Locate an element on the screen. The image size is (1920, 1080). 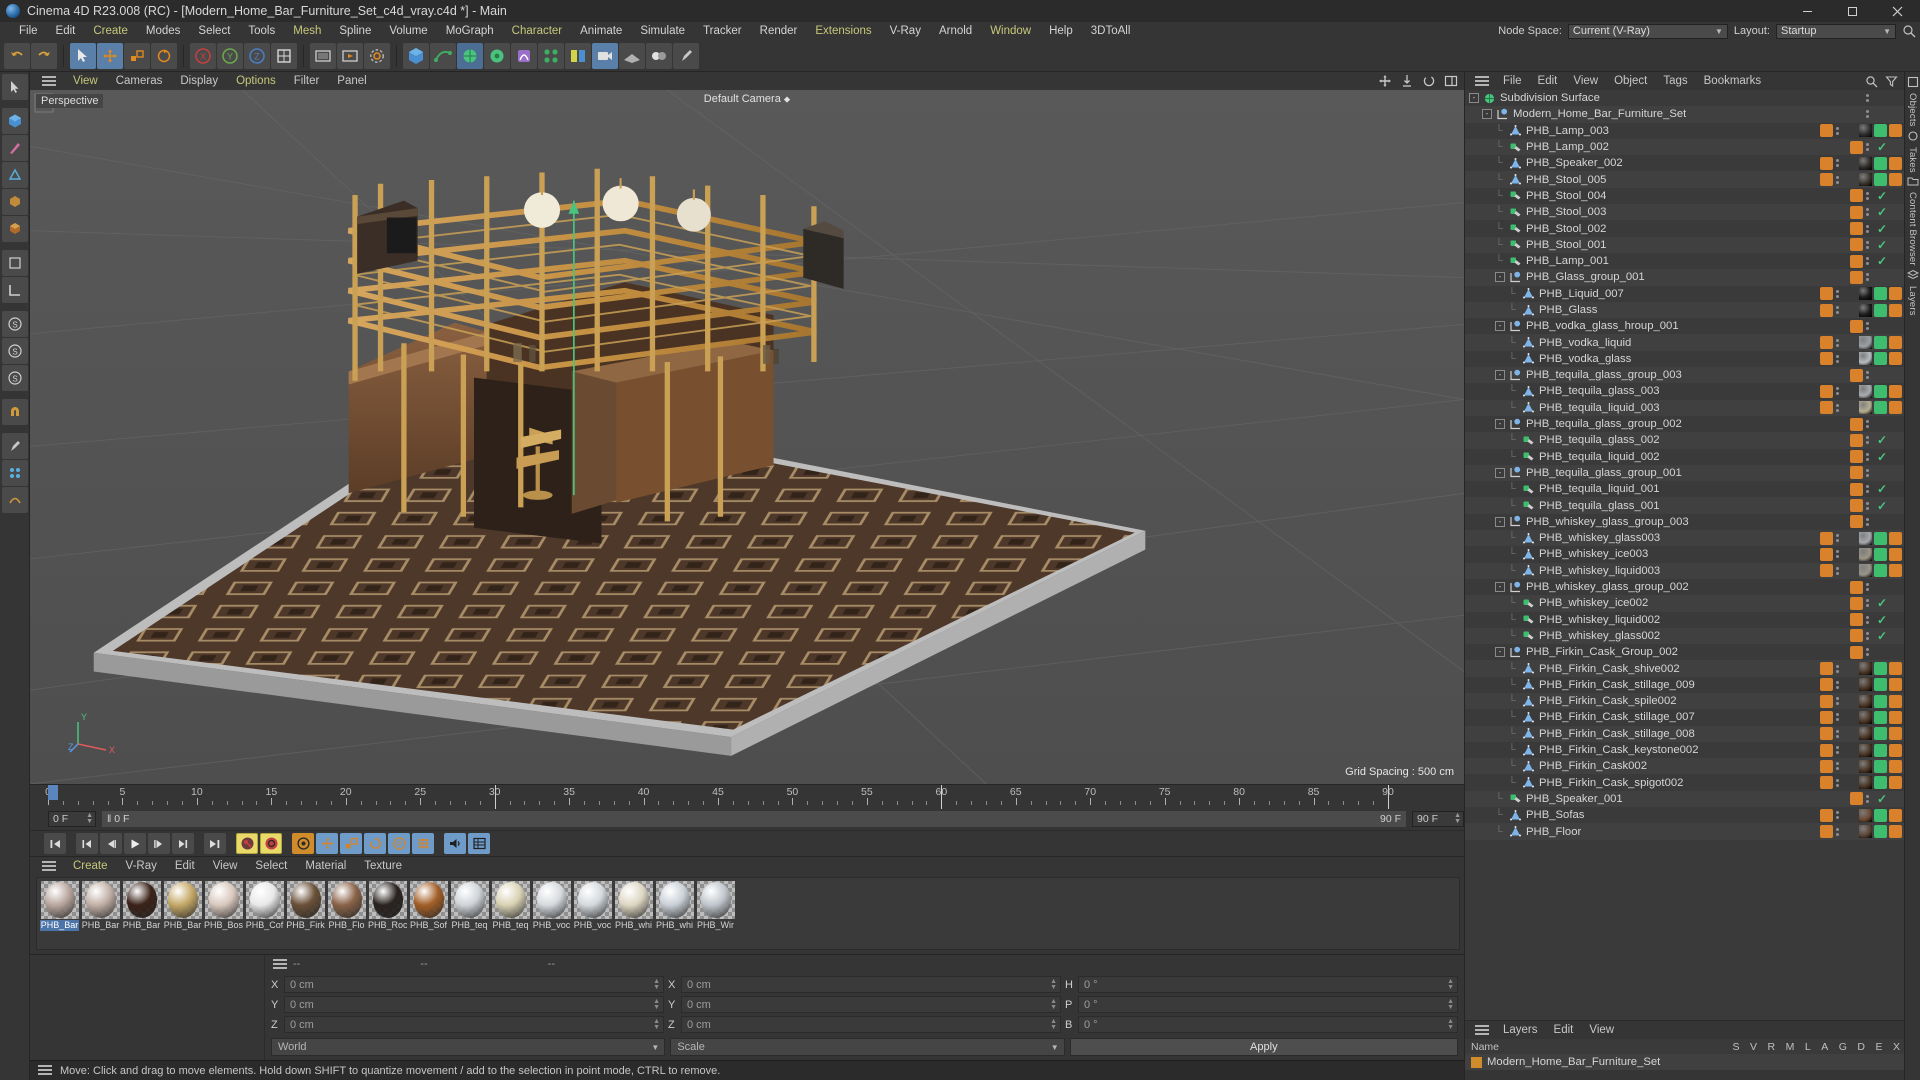
object-tree-row: └ PHB_Stool_001 ✓ is located at coordinates (1684, 244).